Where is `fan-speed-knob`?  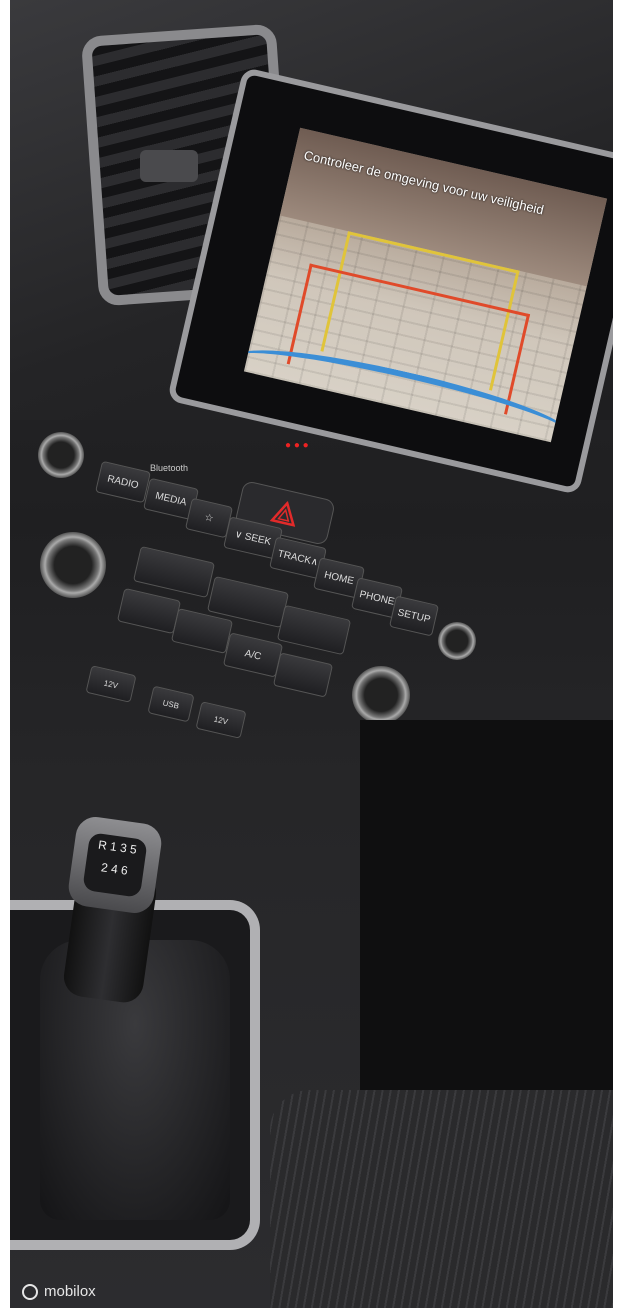
fan-speed-knob is located at coordinates (381, 695).